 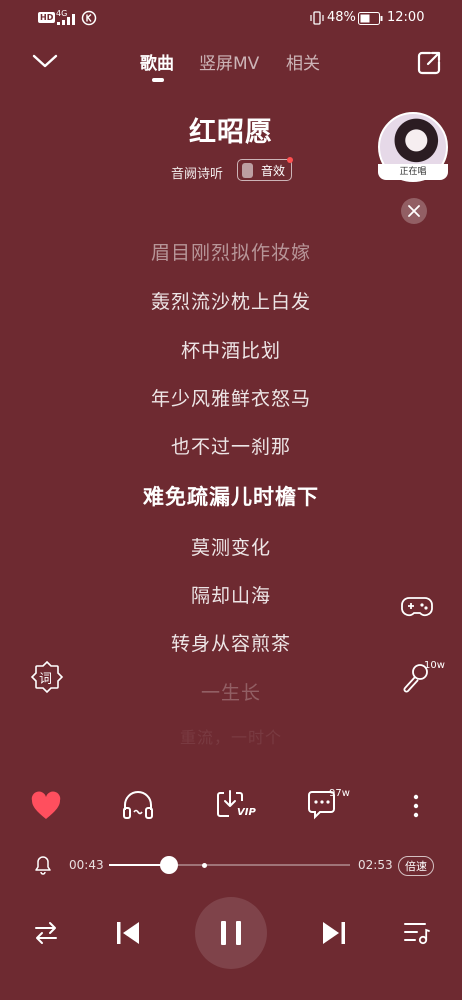 What do you see at coordinates (43, 865) in the screenshot?
I see `bell-icon` at bounding box center [43, 865].